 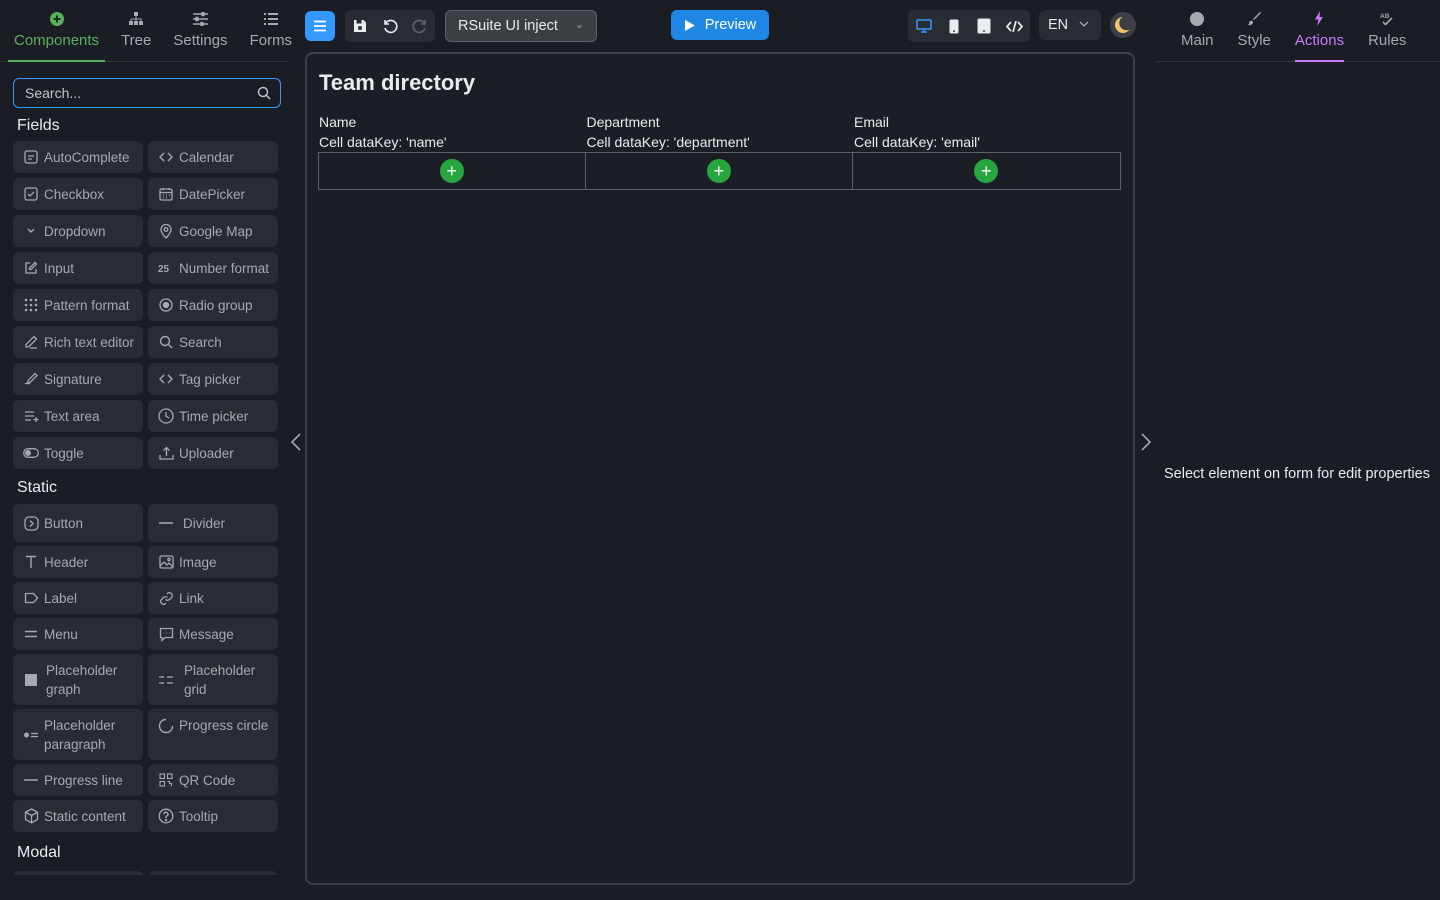 What do you see at coordinates (213, 598) in the screenshot?
I see `component-link: Link` at bounding box center [213, 598].